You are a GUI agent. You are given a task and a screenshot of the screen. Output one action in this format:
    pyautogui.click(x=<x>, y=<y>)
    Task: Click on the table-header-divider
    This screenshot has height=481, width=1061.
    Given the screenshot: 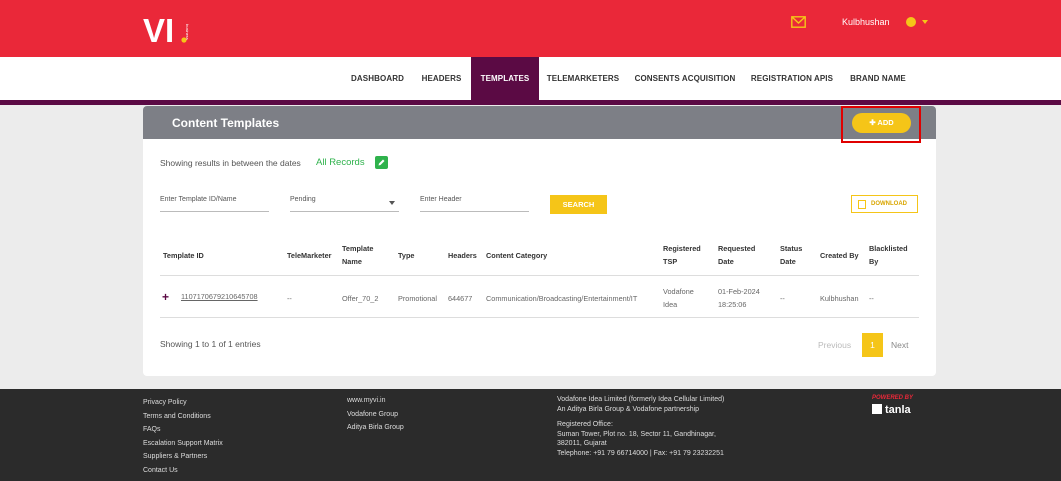 What is the action you would take?
    pyautogui.click(x=539, y=275)
    